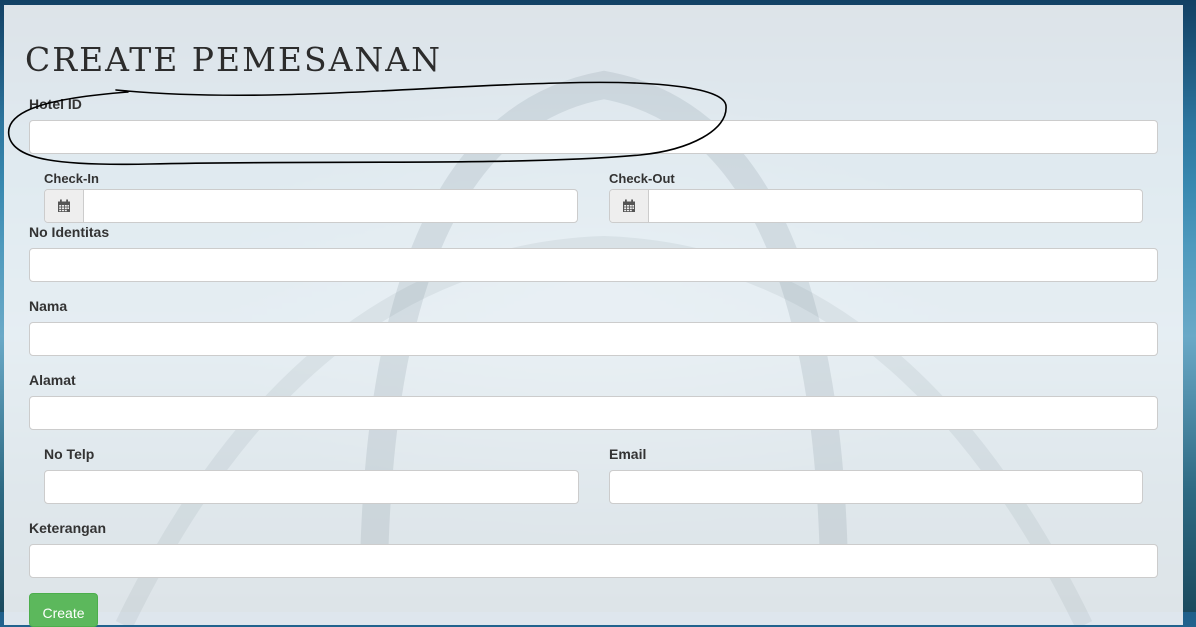  I want to click on hotel-id-label: Hotel ID, so click(55, 104).